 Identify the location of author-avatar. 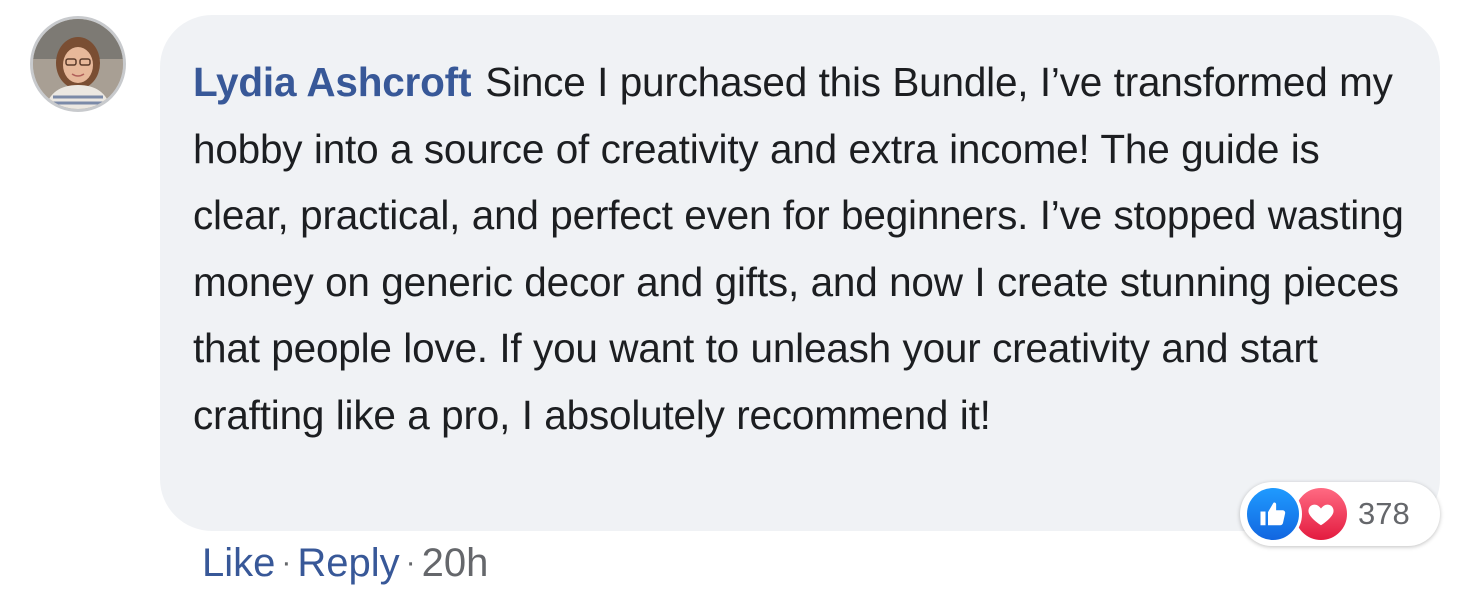
(78, 64).